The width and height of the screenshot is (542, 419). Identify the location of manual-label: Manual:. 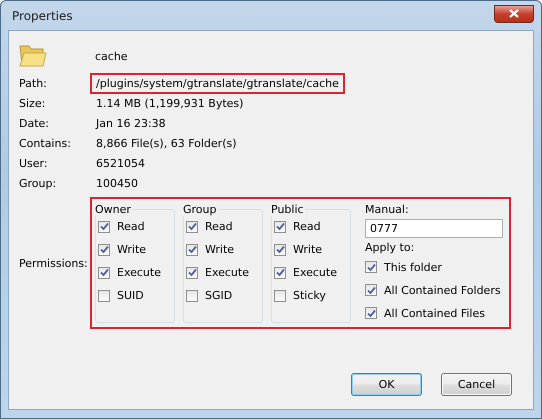
(387, 209).